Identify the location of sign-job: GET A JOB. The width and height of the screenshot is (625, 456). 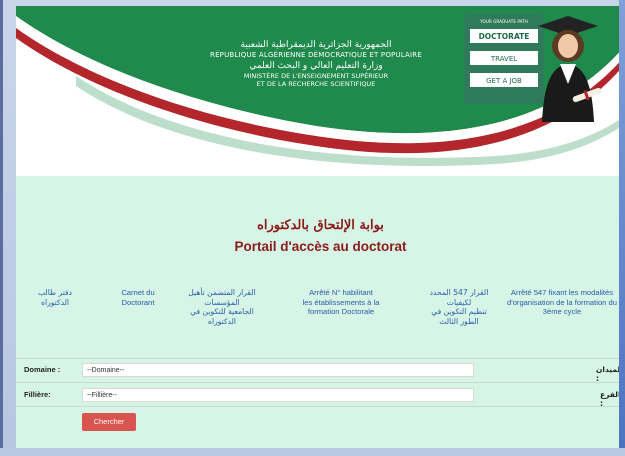
(504, 81).